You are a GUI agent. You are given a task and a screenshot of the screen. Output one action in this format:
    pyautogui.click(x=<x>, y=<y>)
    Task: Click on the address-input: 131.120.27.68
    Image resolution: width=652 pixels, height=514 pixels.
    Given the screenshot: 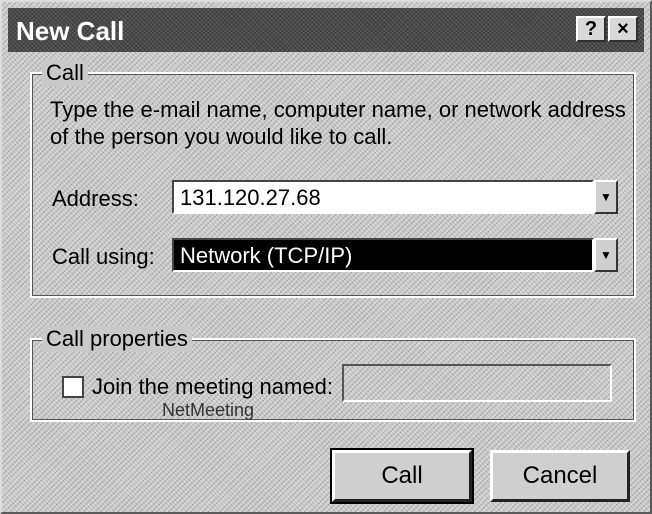 What is the action you would take?
    pyautogui.click(x=383, y=197)
    